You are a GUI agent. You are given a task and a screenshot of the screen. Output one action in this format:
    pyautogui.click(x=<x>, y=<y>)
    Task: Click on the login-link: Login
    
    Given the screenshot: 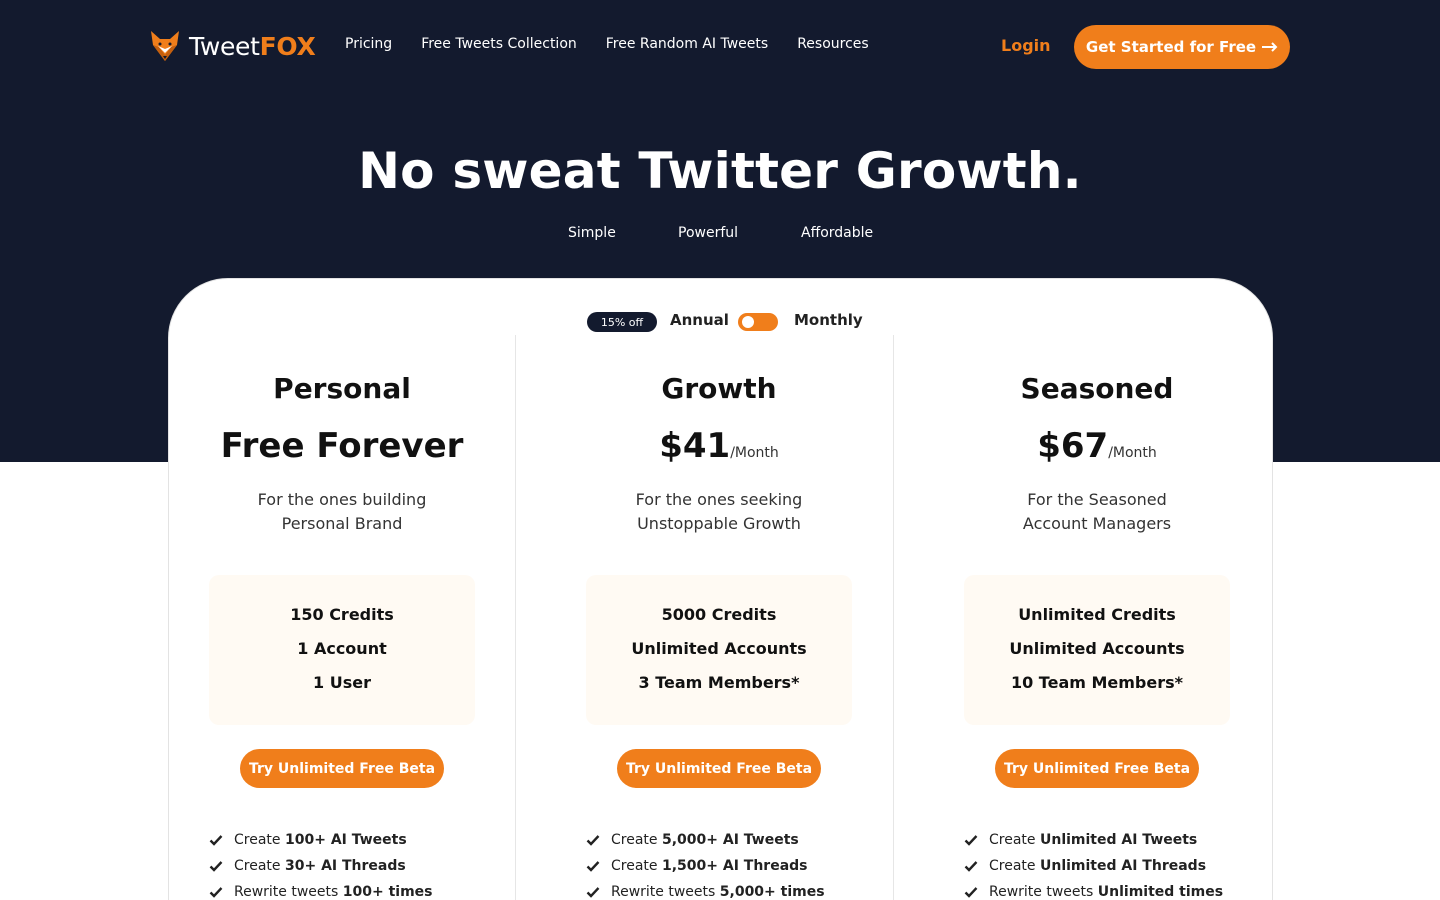 What is the action you would take?
    pyautogui.click(x=1026, y=45)
    